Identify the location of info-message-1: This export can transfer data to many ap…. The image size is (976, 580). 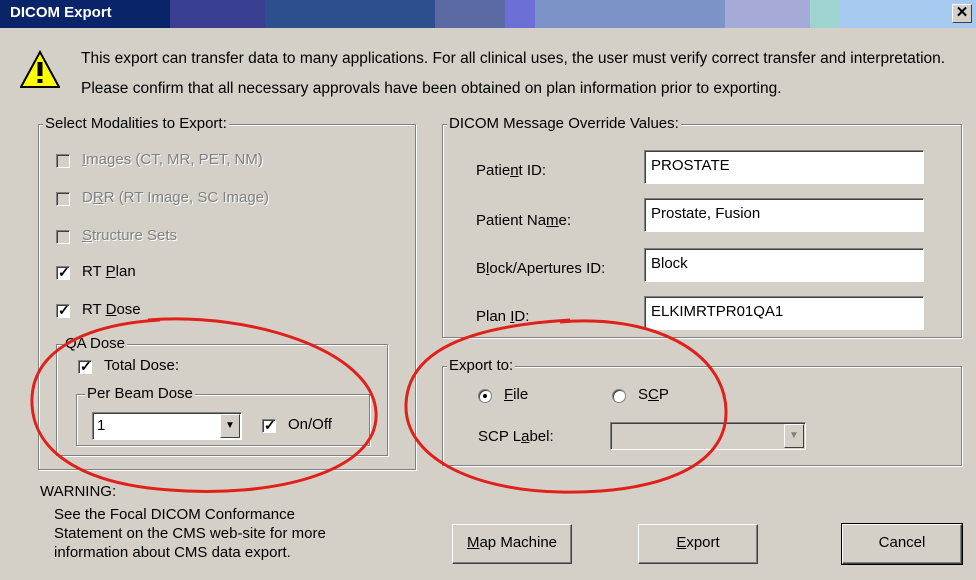
(513, 58).